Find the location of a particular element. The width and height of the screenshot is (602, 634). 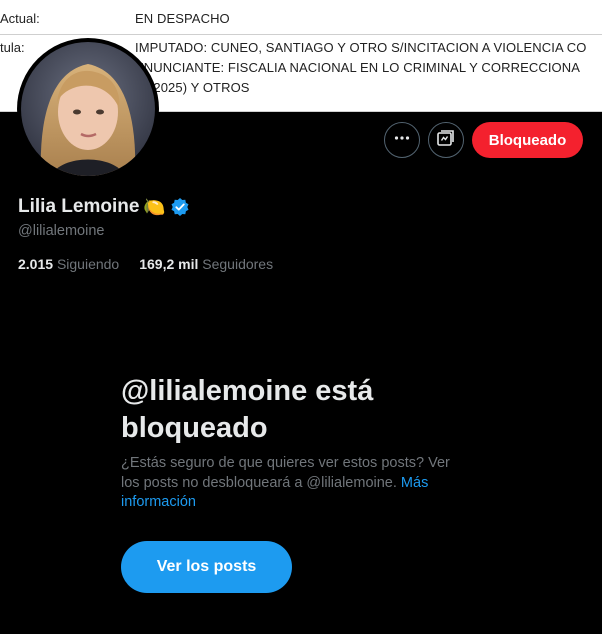

avatar is located at coordinates (88, 109).